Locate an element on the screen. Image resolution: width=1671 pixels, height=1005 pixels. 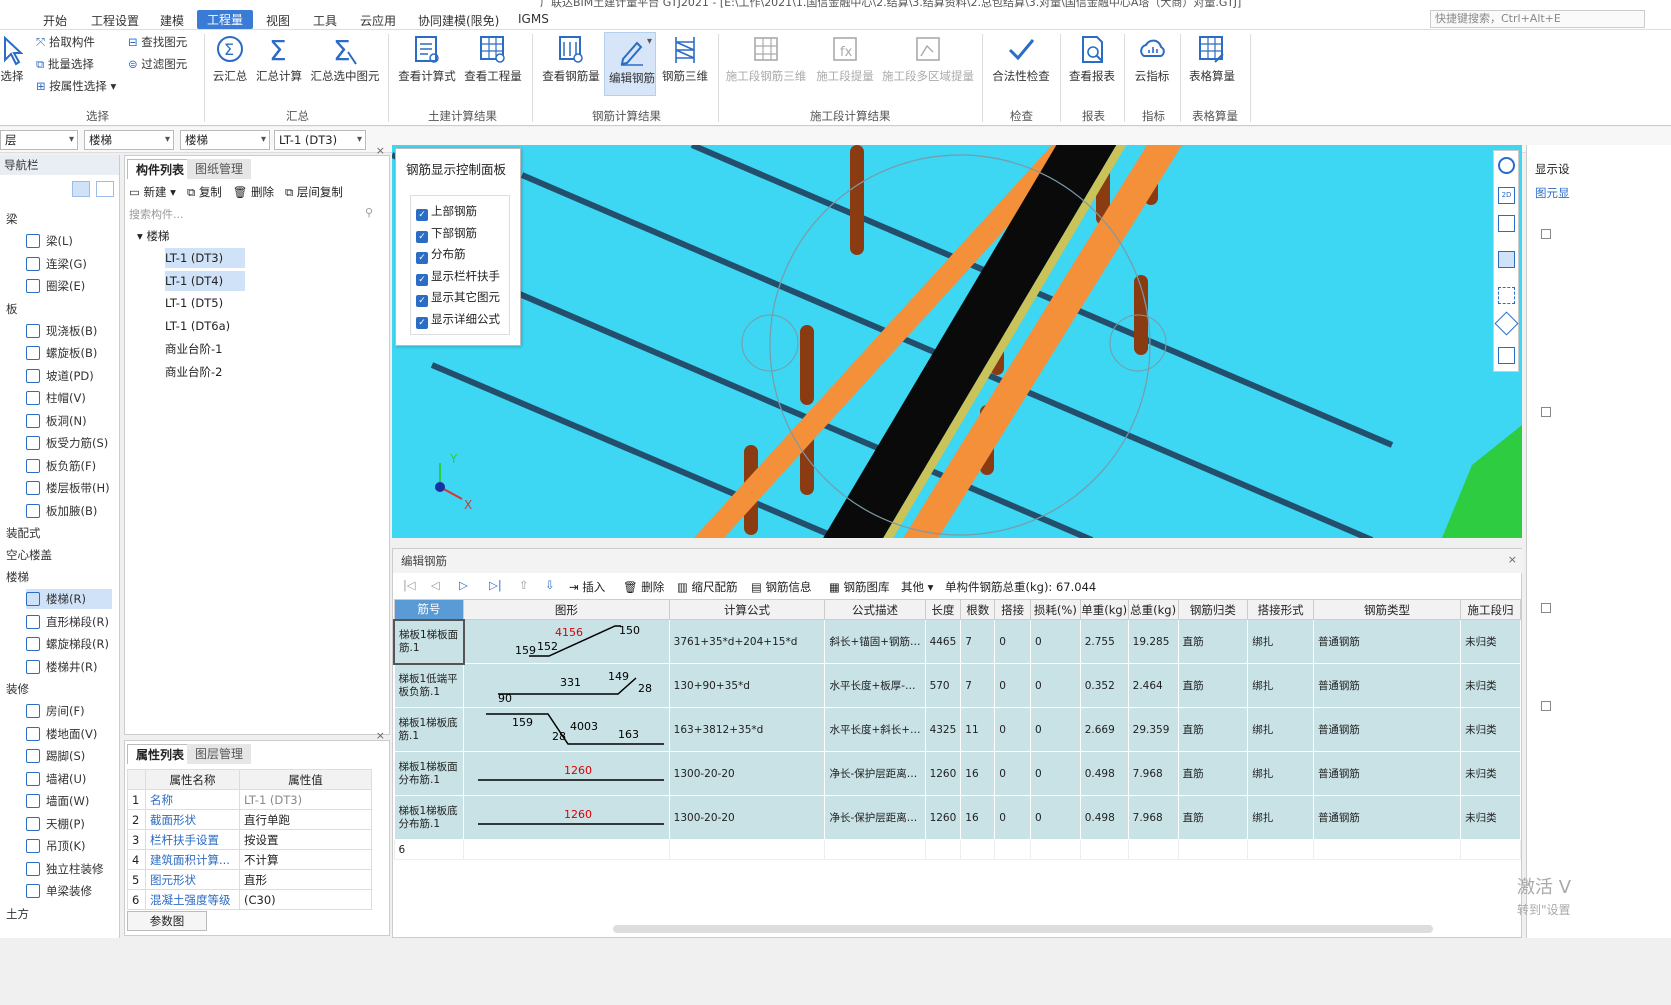
view-quantity-button: 查看工程量 is located at coordinates (493, 59).